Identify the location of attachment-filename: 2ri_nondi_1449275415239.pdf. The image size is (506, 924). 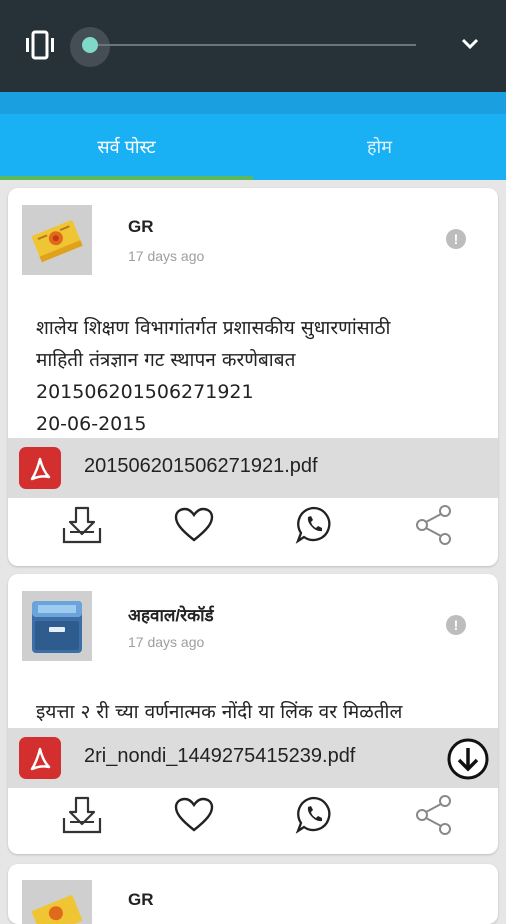
(219, 756).